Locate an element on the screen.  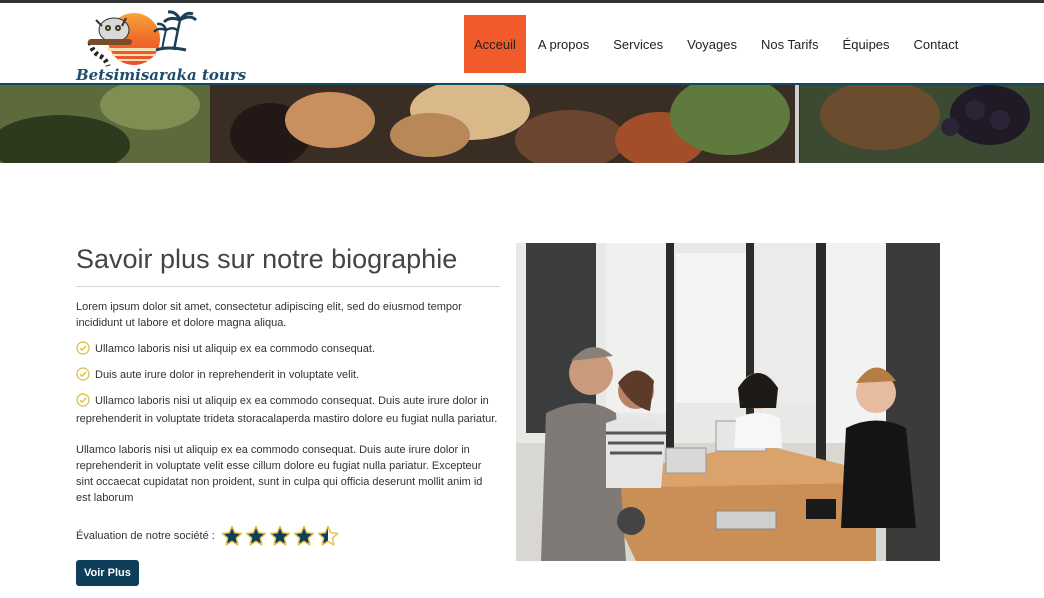
rating-label: Évaluation de notre société : is located at coordinates (145, 536).